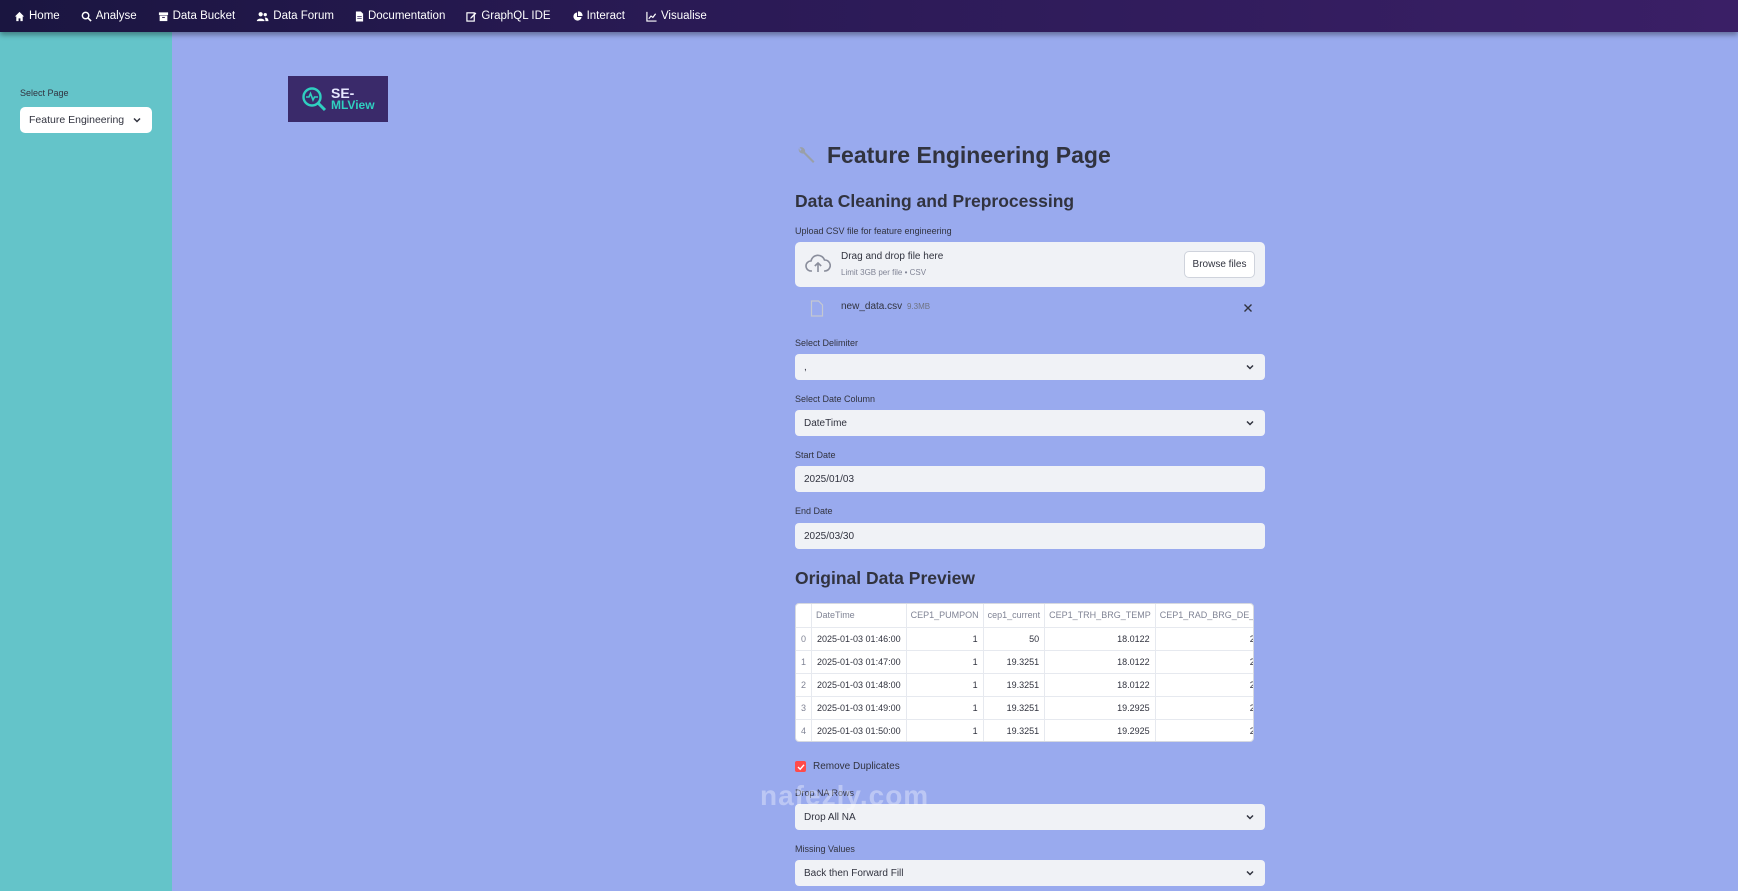  Describe the element at coordinates (859, 708) in the screenshot. I see `table-cell: 2025-01-03 01:49:00` at that location.